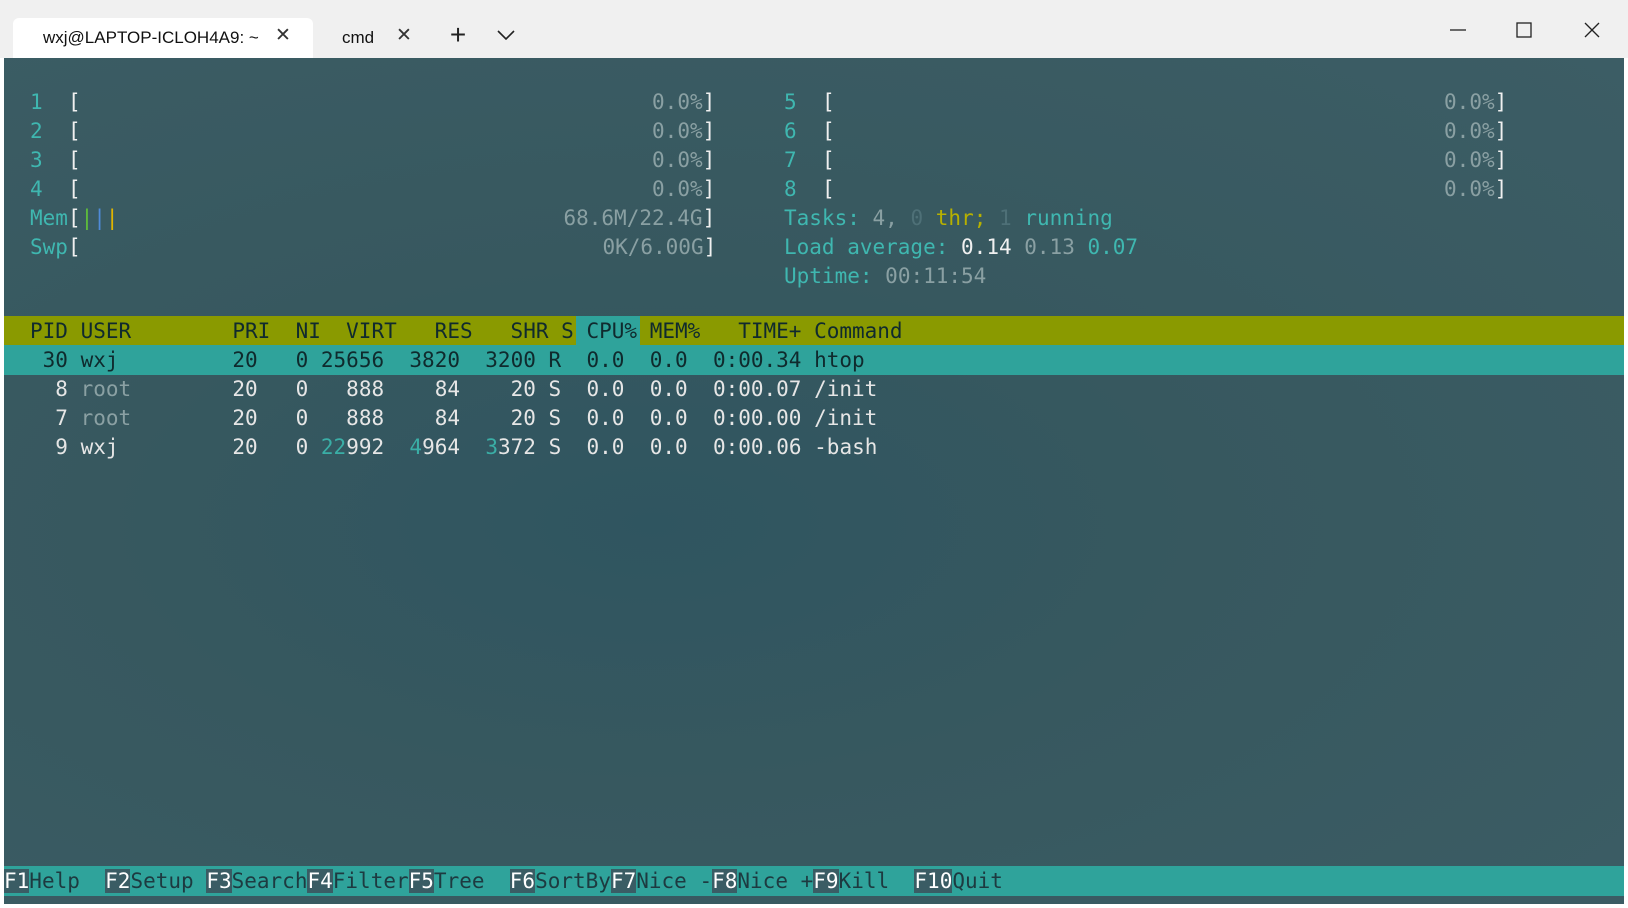 The width and height of the screenshot is (1628, 908). Describe the element at coordinates (567, 331) in the screenshot. I see `col-state: S` at that location.